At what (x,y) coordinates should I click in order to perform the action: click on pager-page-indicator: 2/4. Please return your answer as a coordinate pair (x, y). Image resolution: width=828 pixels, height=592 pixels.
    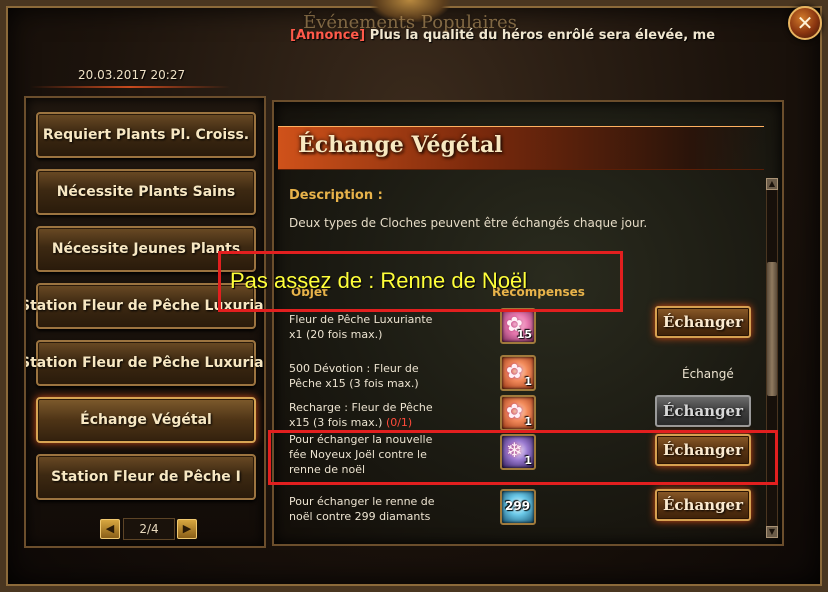
    Looking at the image, I should click on (149, 529).